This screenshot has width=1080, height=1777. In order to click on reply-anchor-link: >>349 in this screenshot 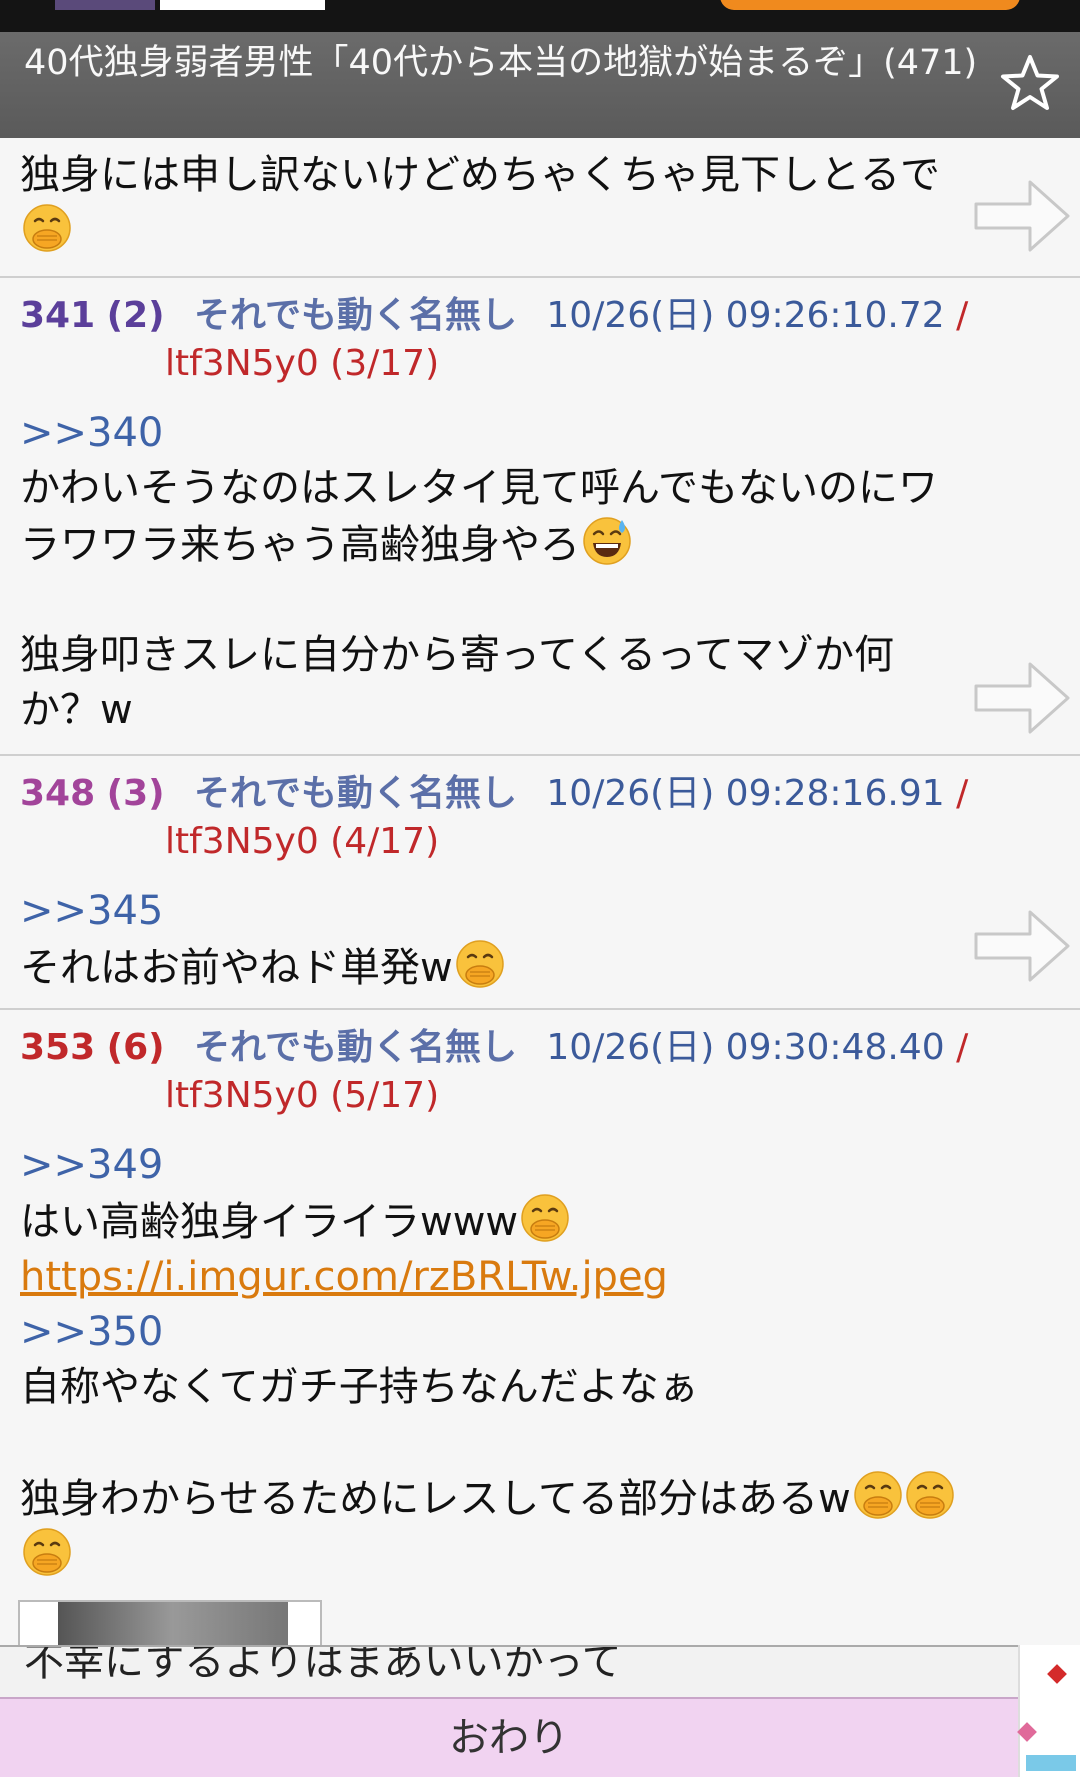, I will do `click(540, 1165)`.